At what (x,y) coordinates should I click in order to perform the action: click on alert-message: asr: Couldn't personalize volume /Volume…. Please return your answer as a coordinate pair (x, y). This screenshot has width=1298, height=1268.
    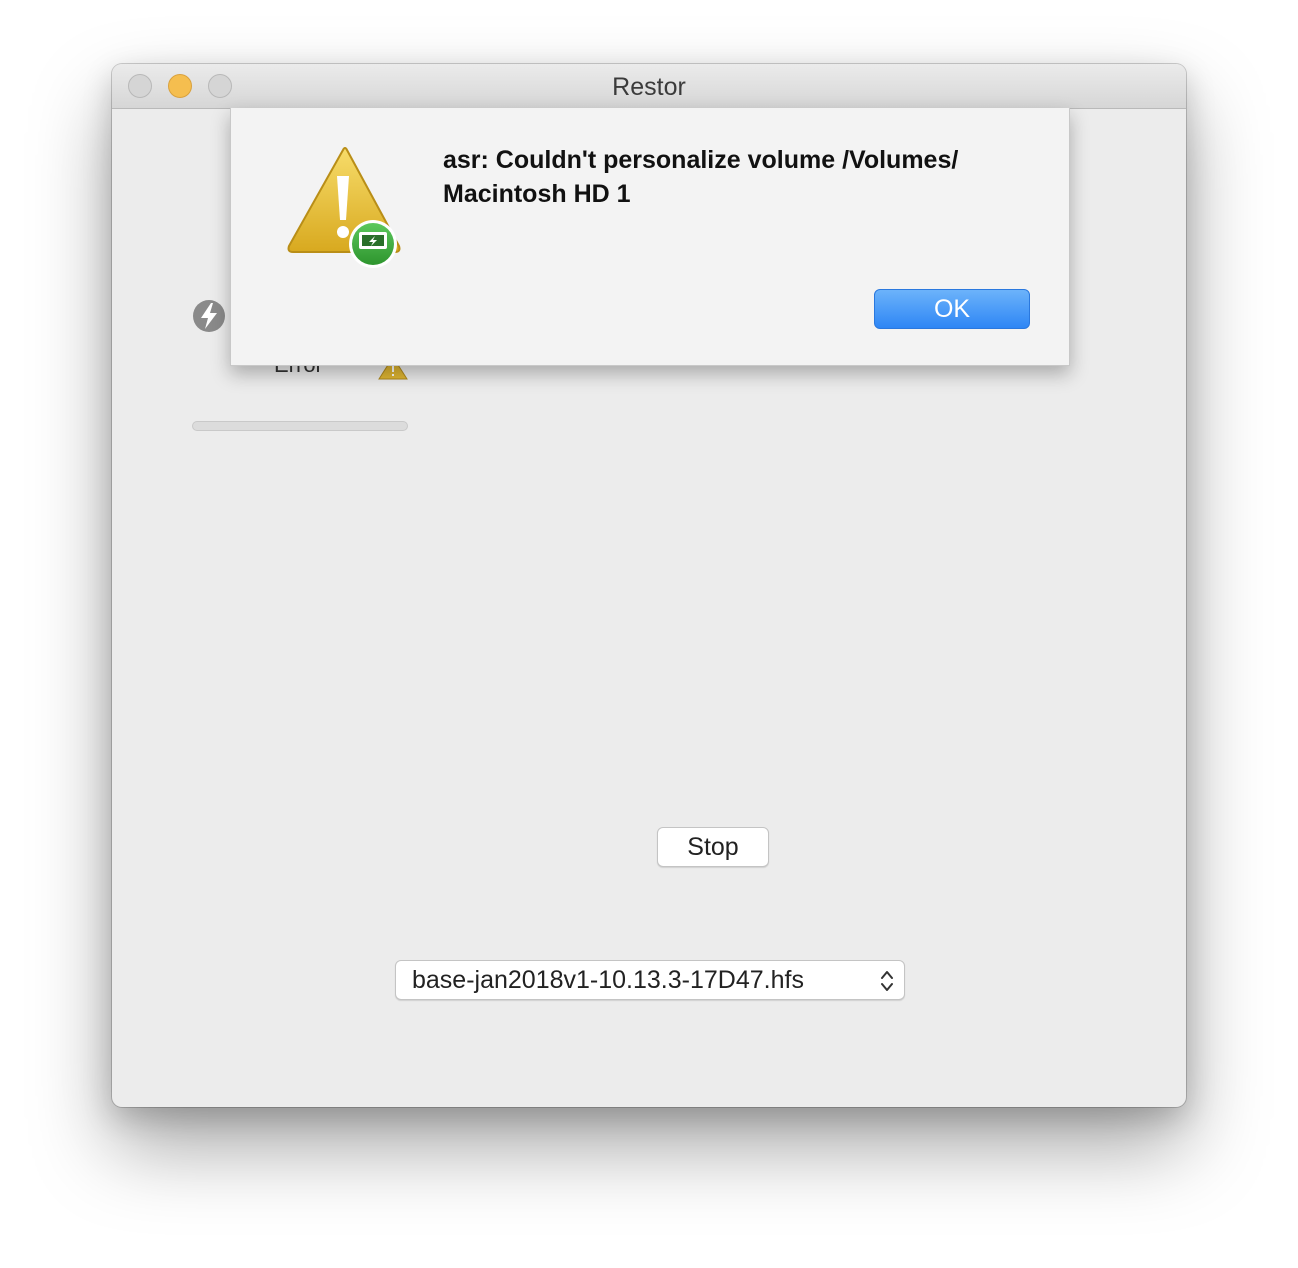
    Looking at the image, I should click on (701, 177).